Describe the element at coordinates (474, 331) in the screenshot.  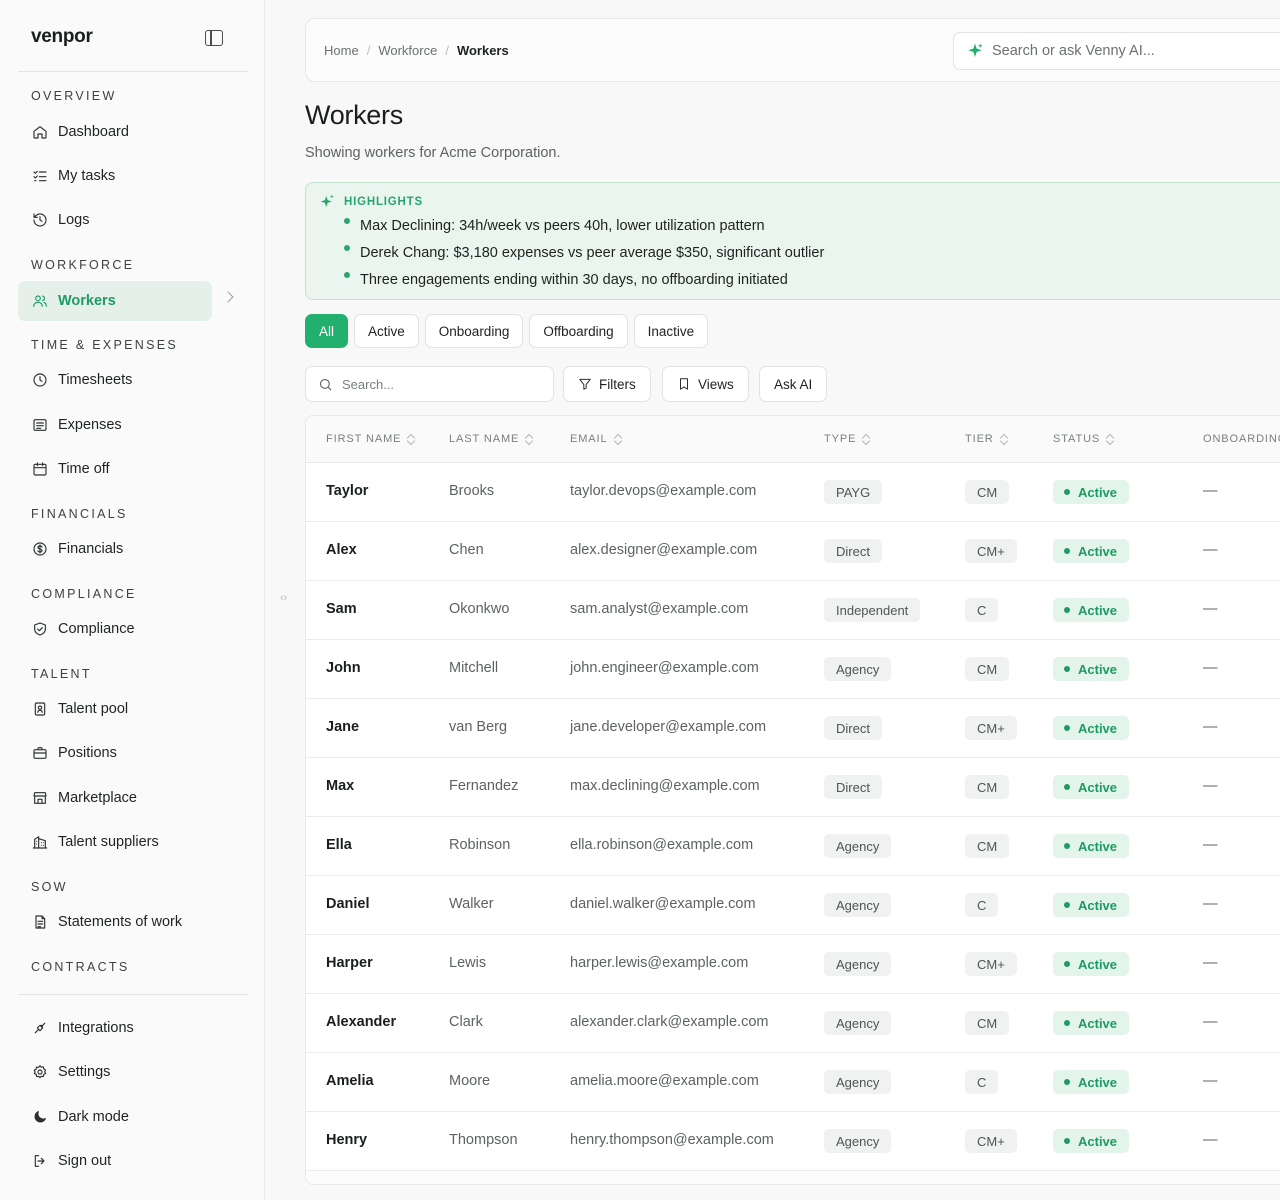
I see `tab-onboarding: Onboarding` at that location.